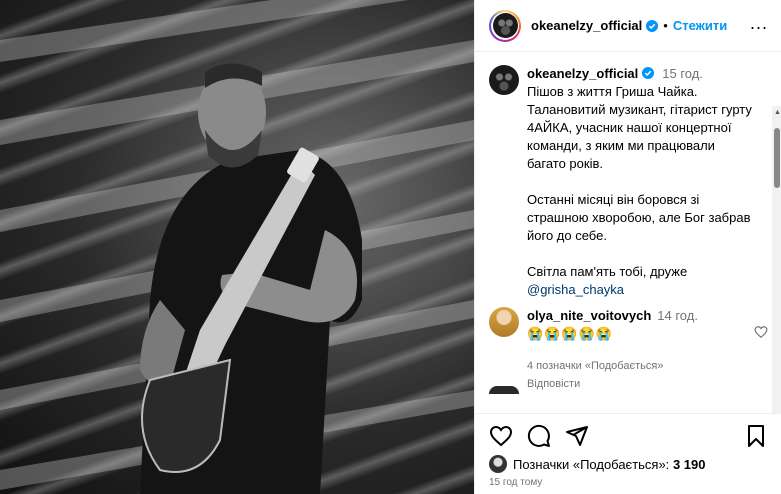 This screenshot has width=781, height=494. I want to click on save-bookmark-icon, so click(756, 436).